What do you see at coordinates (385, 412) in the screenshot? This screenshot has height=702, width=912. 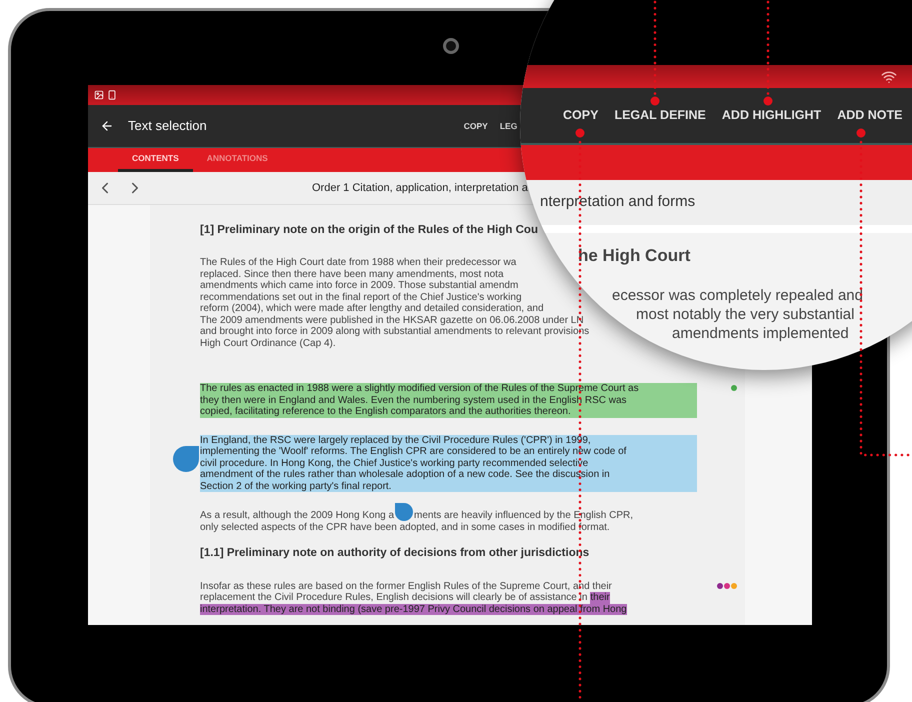 I see `text-line: copied, facilitating reference to the English comparators and the authorities thereon.` at bounding box center [385, 412].